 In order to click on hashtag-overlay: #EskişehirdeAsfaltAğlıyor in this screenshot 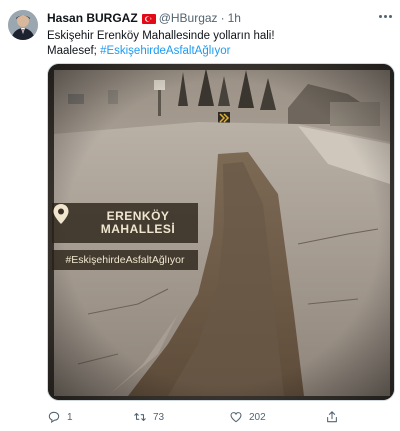, I will do `click(125, 260)`.